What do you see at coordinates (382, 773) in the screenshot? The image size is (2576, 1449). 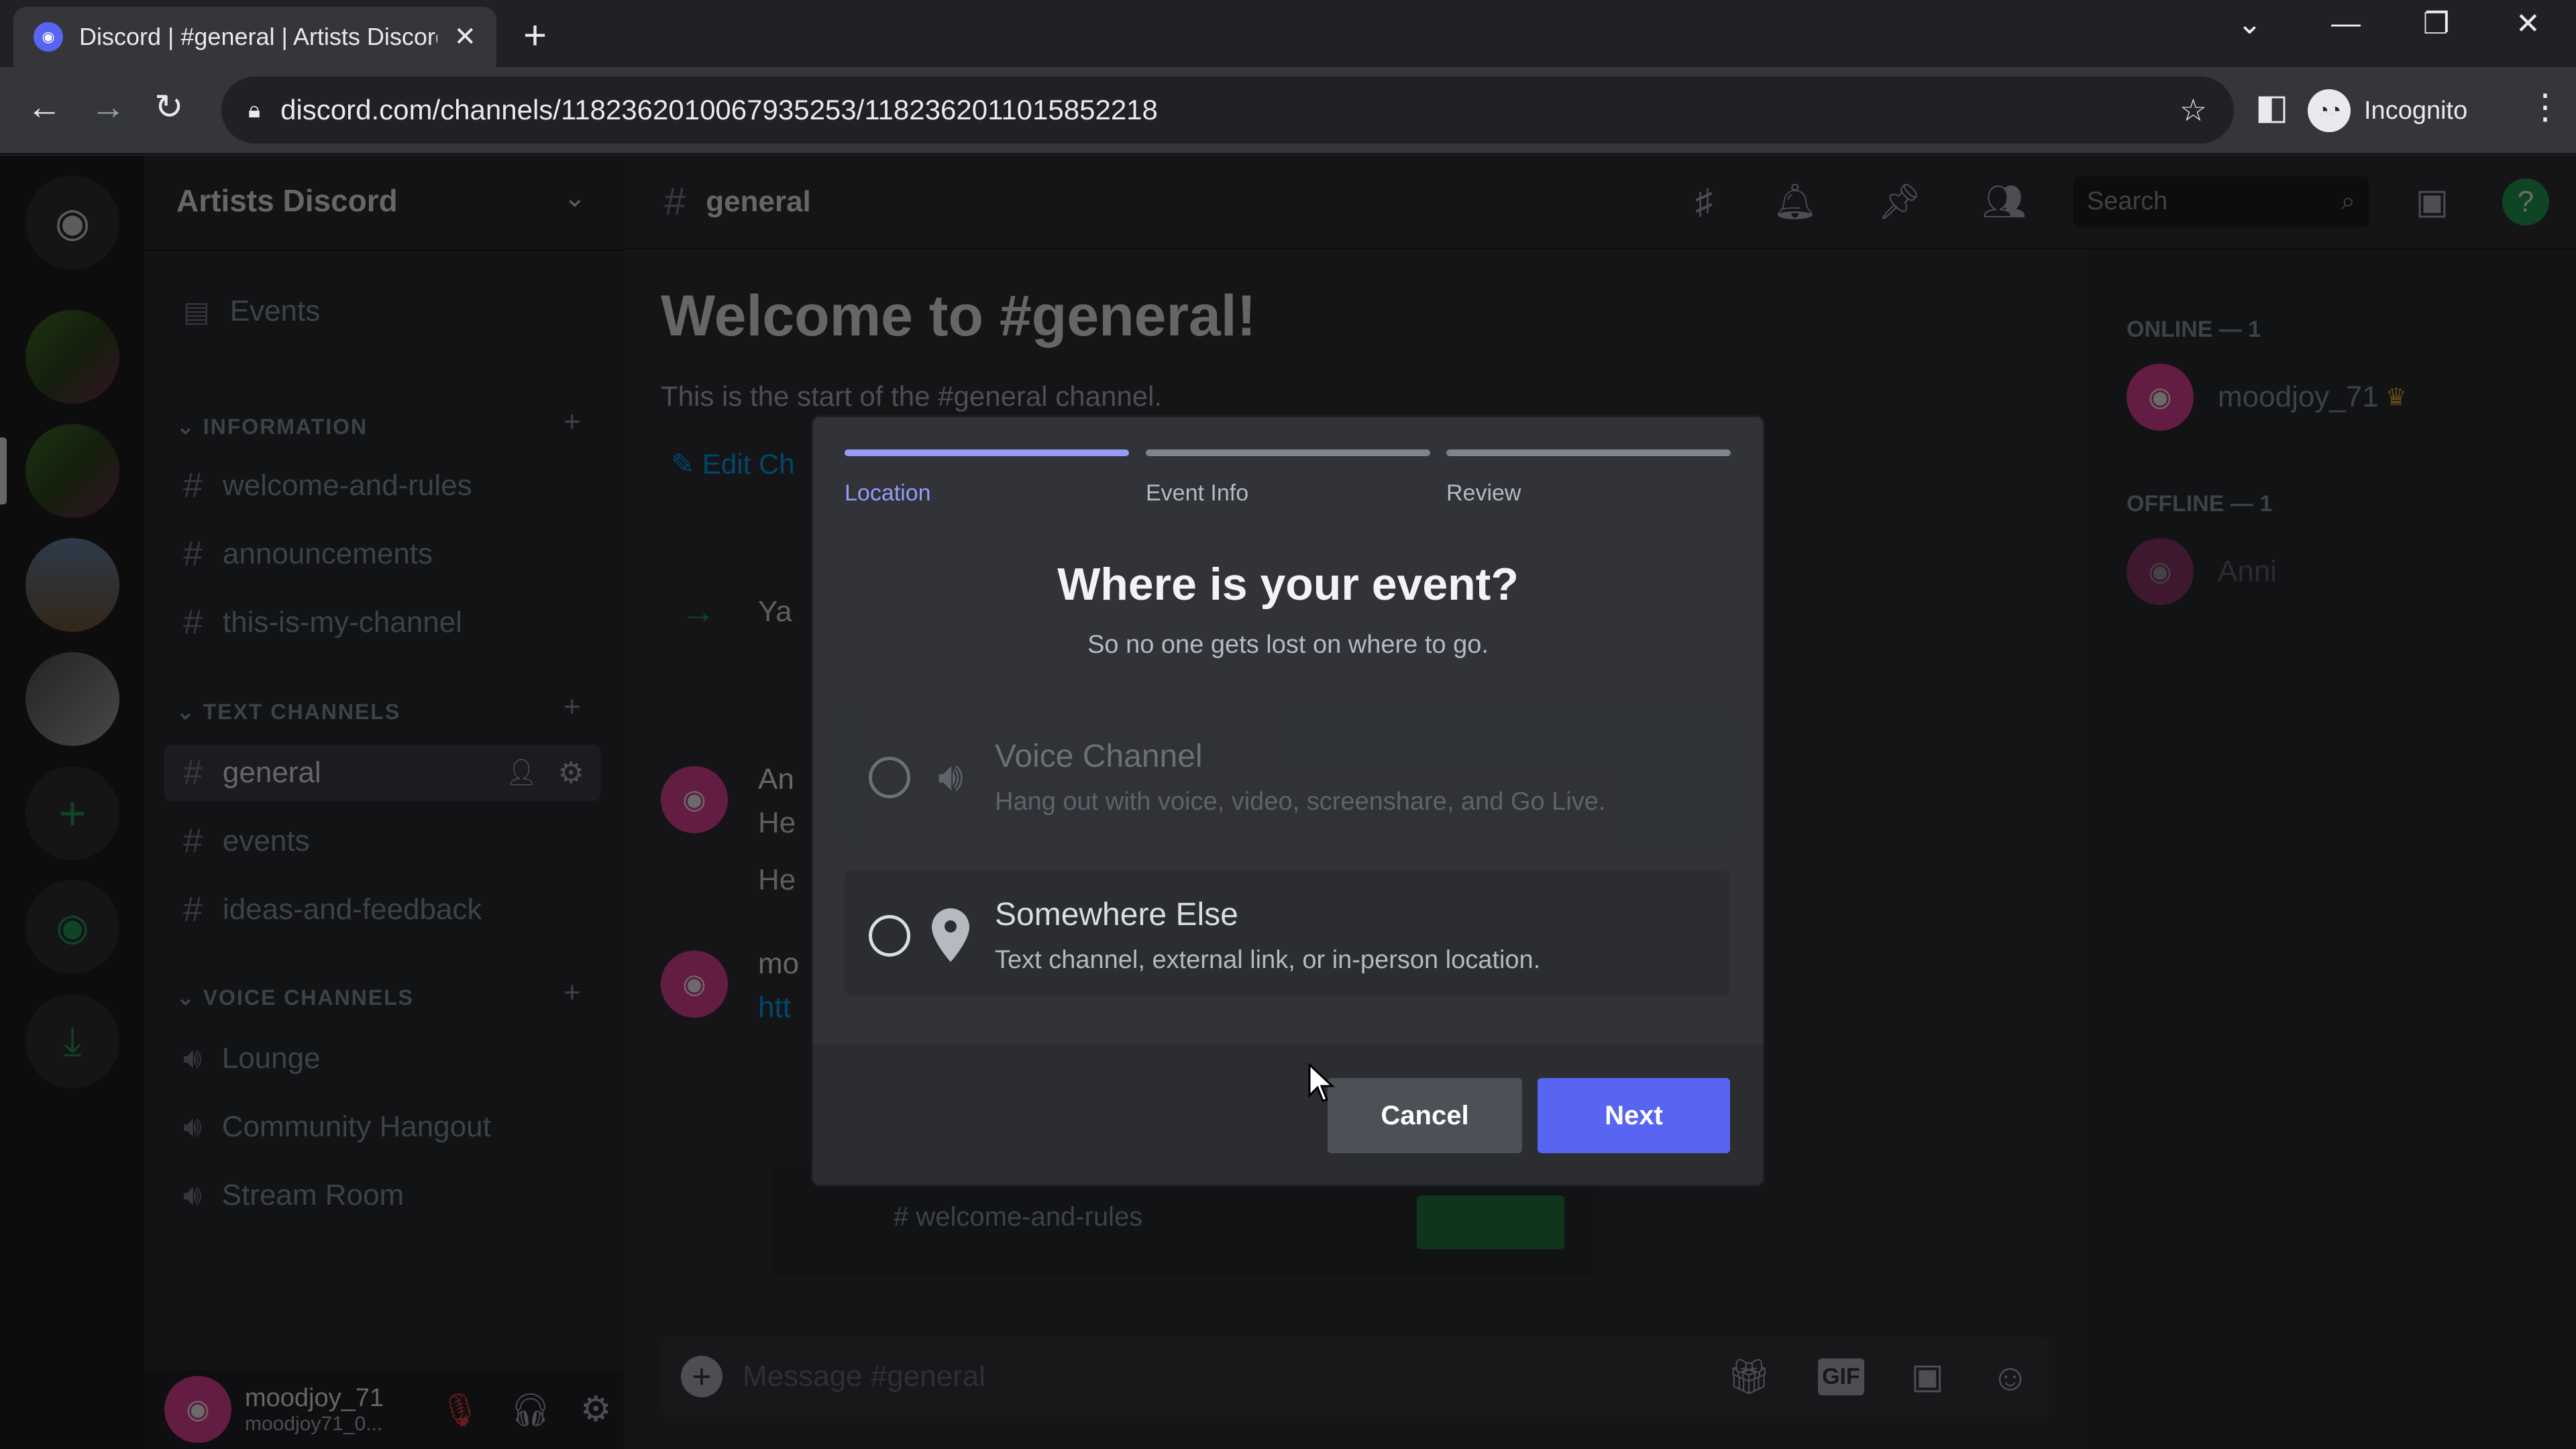 I see `channel-general: # general 👤︎ ⚙` at bounding box center [382, 773].